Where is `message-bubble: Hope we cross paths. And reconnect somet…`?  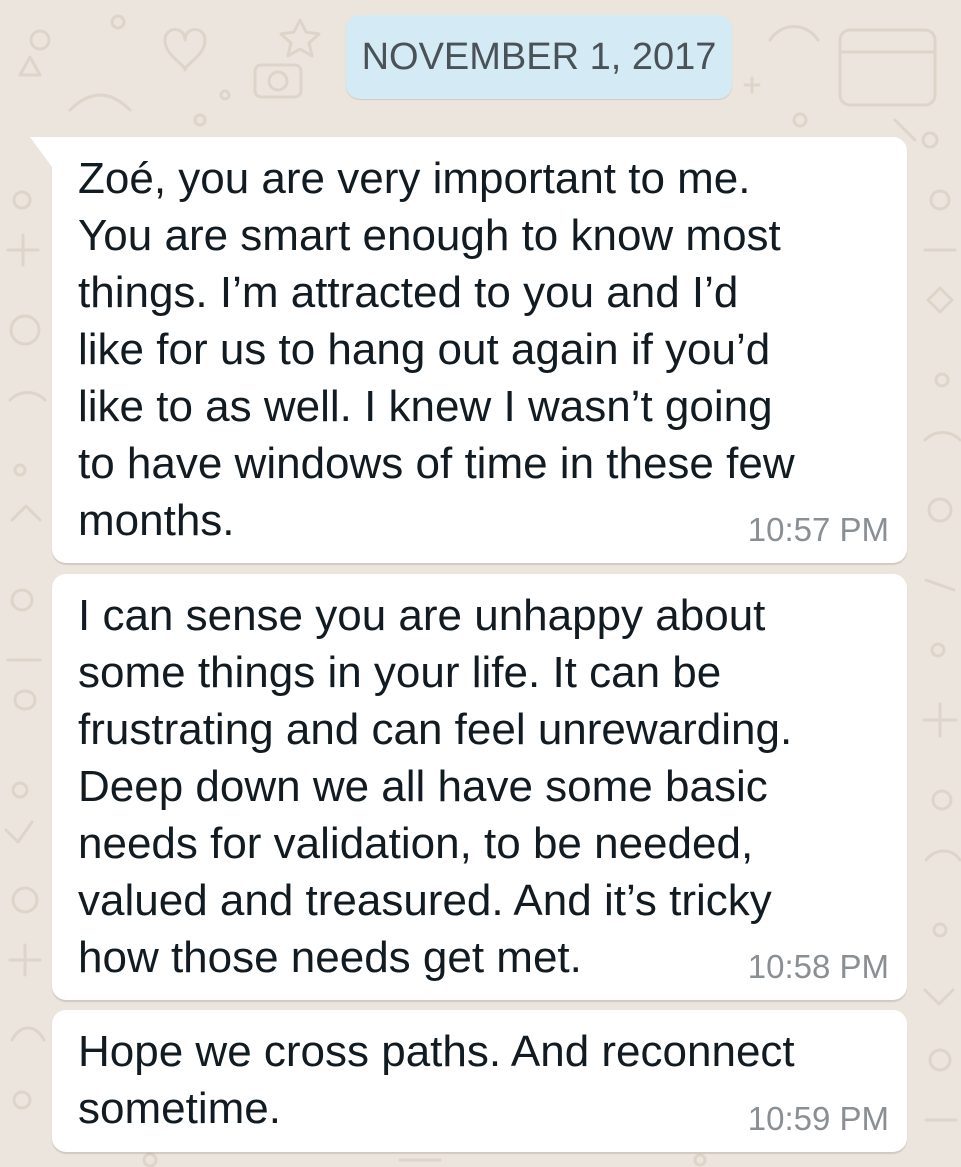
message-bubble: Hope we cross paths. And reconnect somet… is located at coordinates (479, 1081).